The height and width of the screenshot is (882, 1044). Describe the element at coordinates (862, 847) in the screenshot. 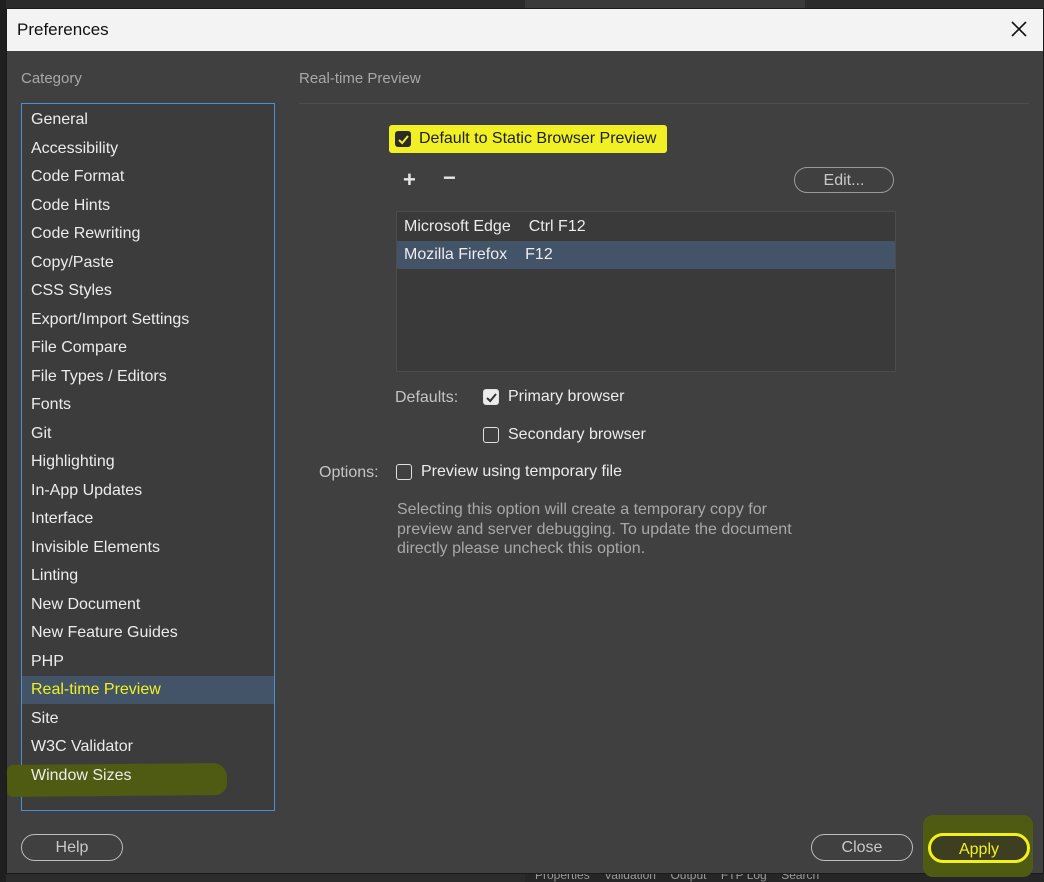

I see `close-button: Close` at that location.